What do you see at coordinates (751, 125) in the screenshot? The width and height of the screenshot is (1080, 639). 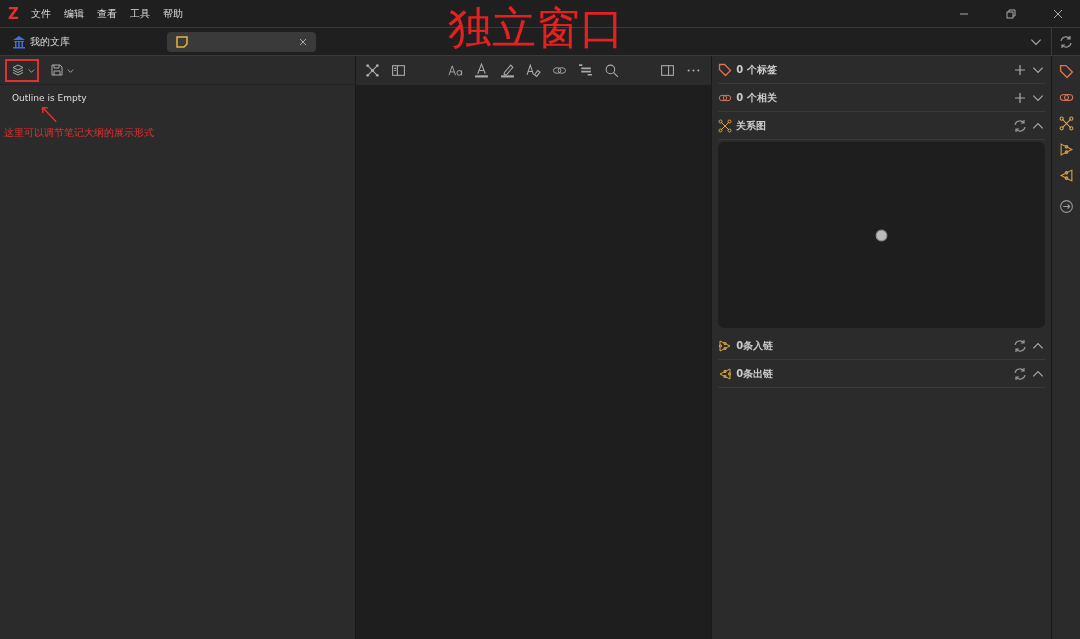 I see `section-title: 关系图` at bounding box center [751, 125].